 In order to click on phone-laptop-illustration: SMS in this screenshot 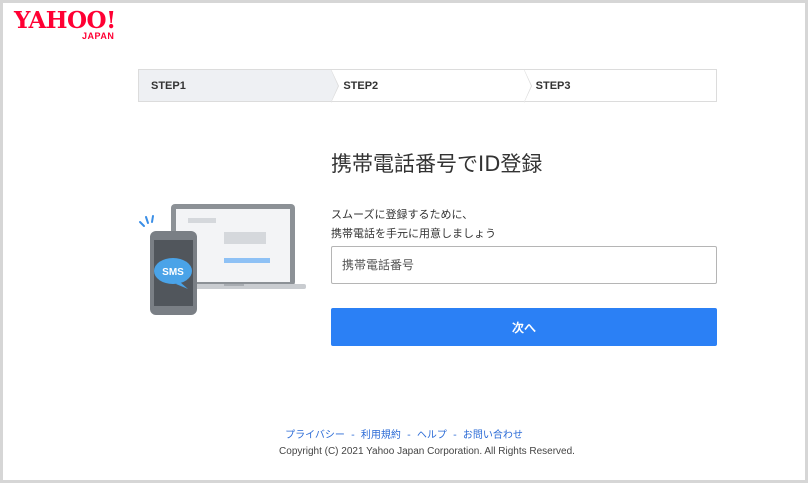, I will do `click(222, 259)`.